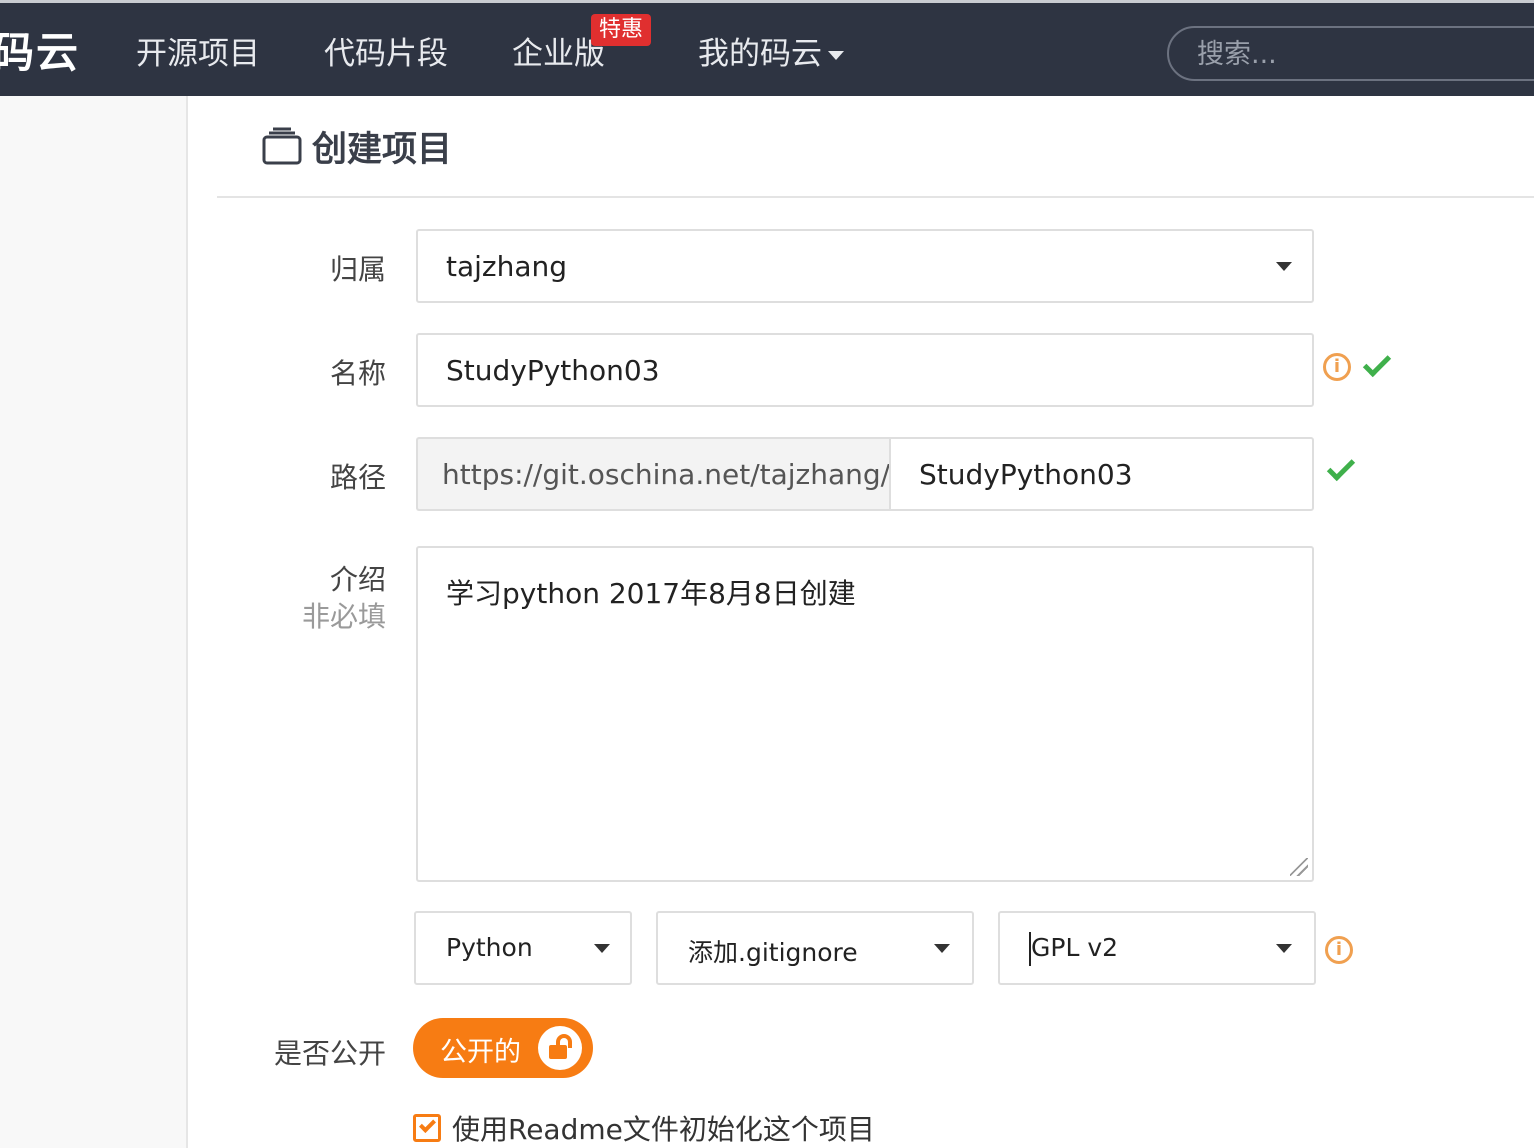 This screenshot has width=1534, height=1148. What do you see at coordinates (773, 952) in the screenshot?
I see `gitignore-select-value: 添加.gitignore` at bounding box center [773, 952].